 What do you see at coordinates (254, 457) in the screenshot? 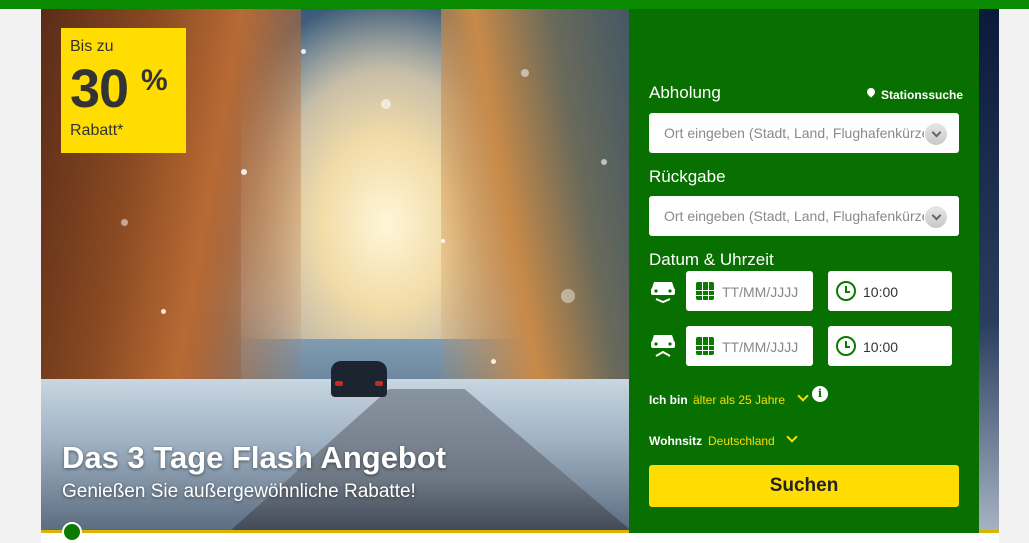
I see `hero-headline: Das 3 Tage Flash Angebot` at bounding box center [254, 457].